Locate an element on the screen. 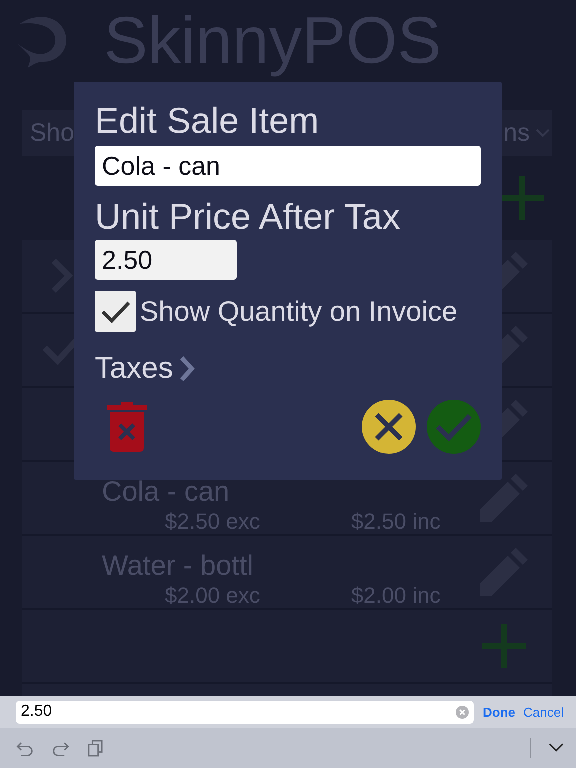 The height and width of the screenshot is (768, 576). edit-icon is located at coordinates (504, 498).